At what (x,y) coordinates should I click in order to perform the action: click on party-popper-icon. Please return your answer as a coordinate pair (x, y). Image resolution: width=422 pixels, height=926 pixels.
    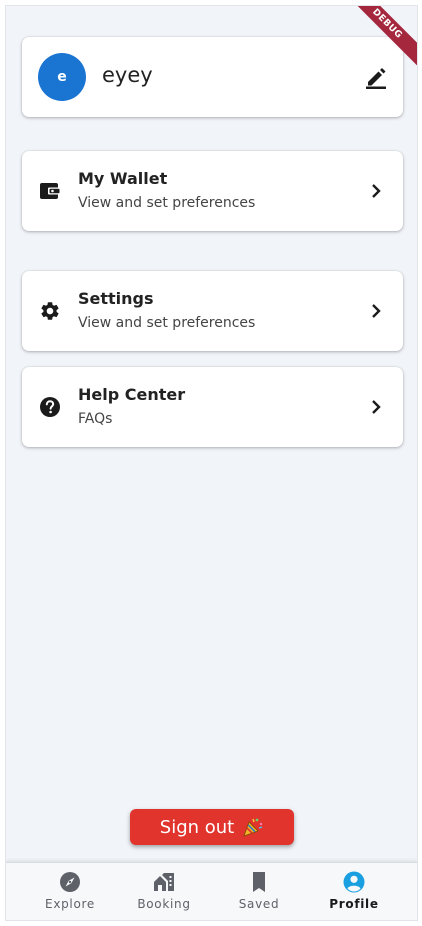
    Looking at the image, I should click on (253, 827).